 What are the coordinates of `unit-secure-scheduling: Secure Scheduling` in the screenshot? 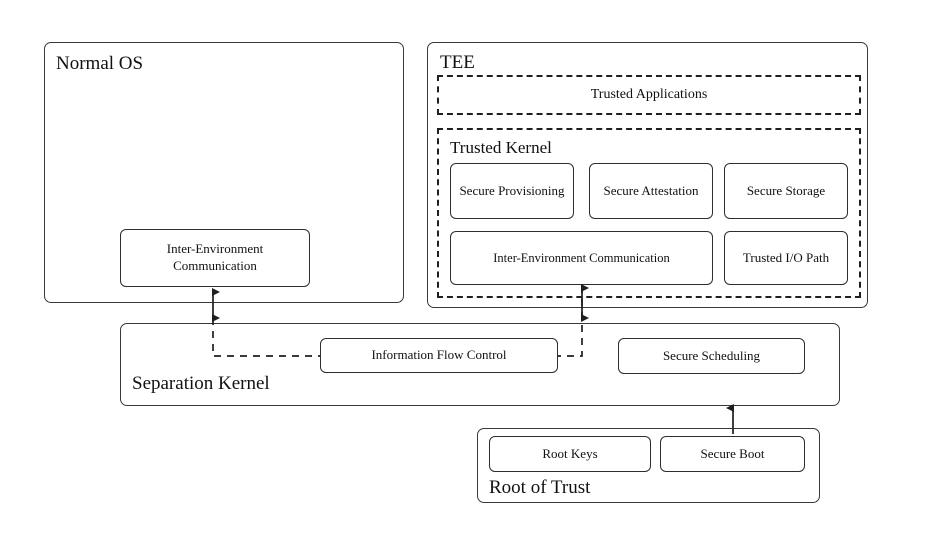 It's located at (711, 356).